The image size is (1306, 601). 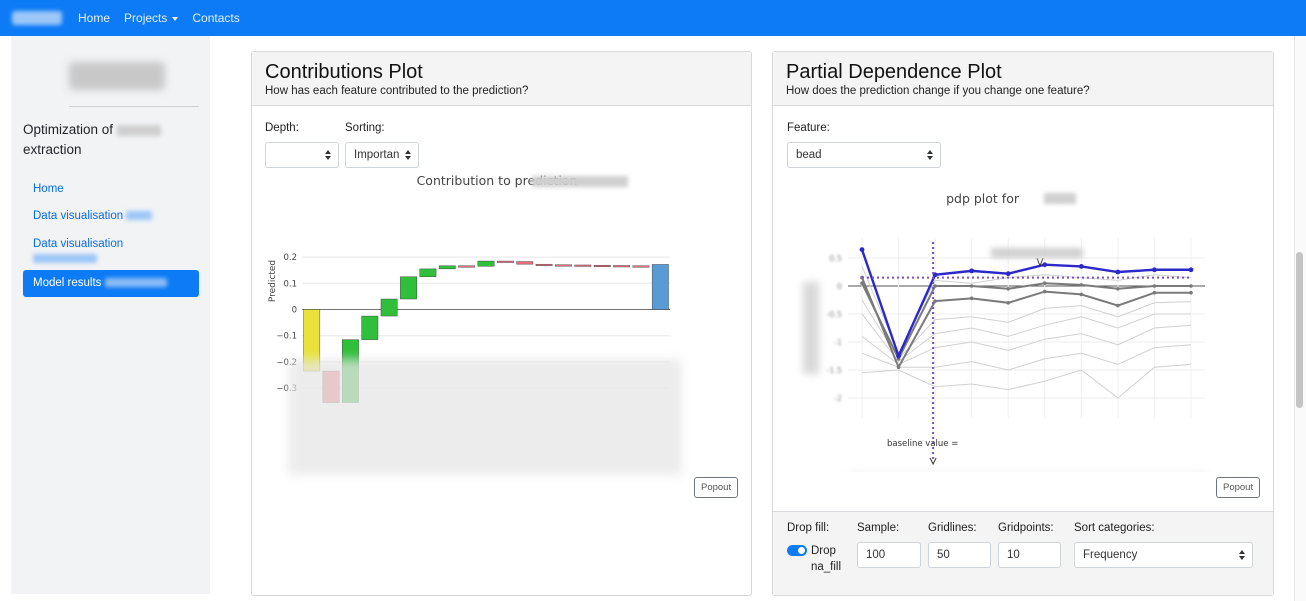 I want to click on redacted-baseline-pred-label, so click(x=1037, y=253).